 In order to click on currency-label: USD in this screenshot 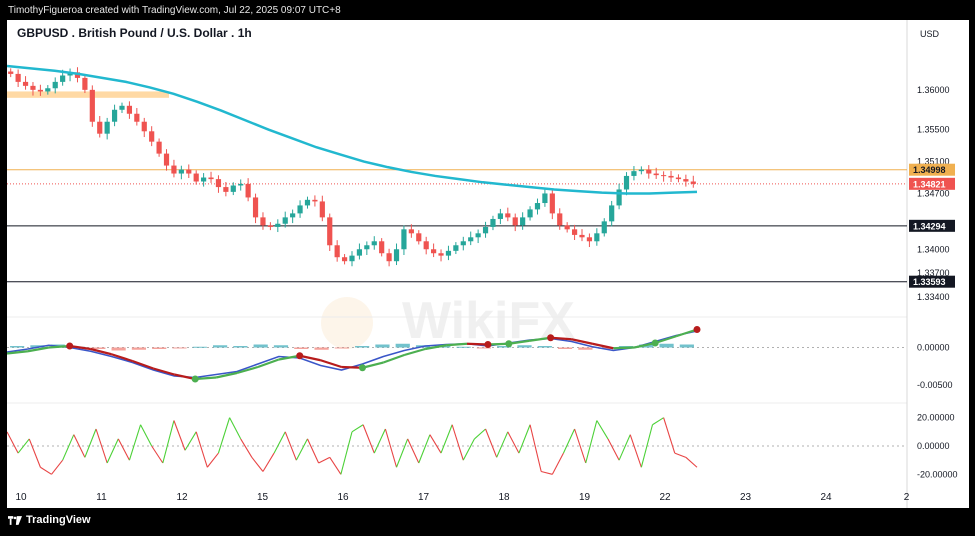, I will do `click(930, 34)`.